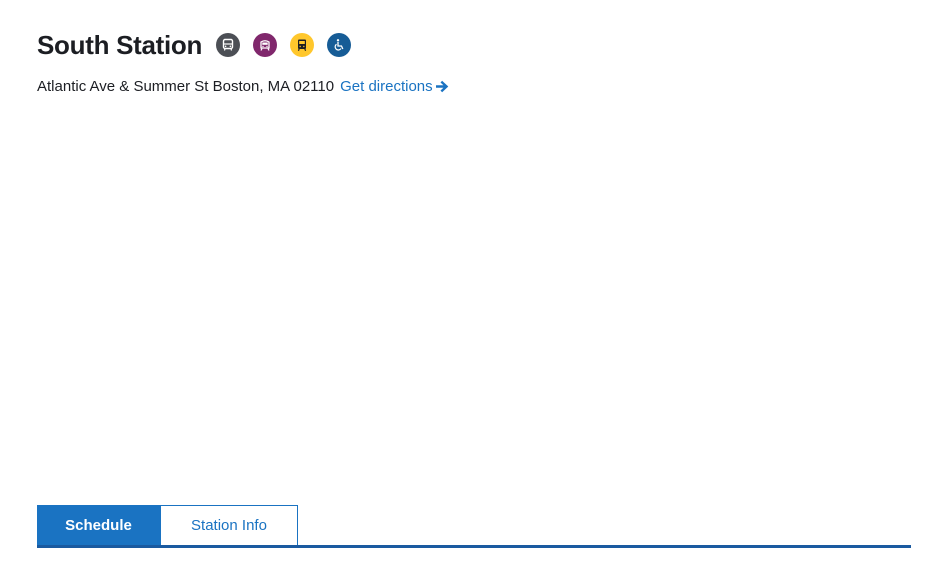  Describe the element at coordinates (228, 45) in the screenshot. I see `bus-icon` at that location.